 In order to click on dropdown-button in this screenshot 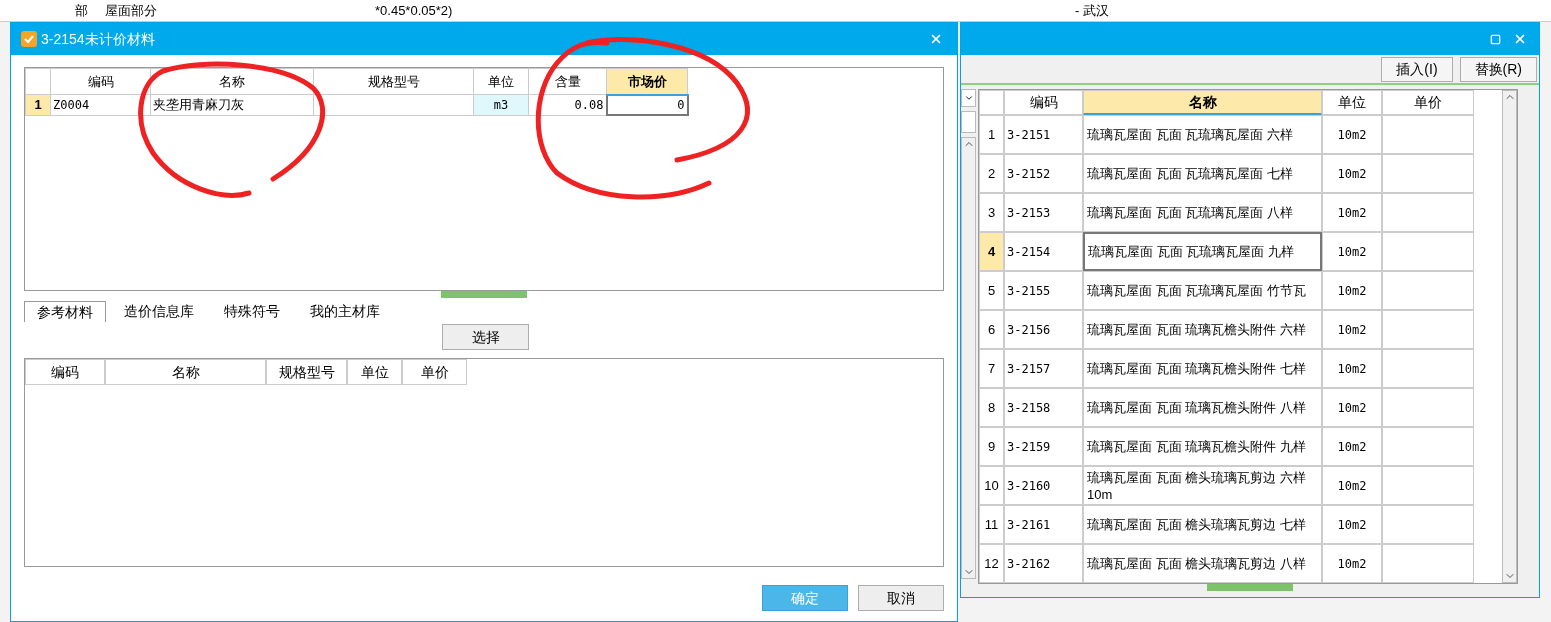, I will do `click(968, 98)`.